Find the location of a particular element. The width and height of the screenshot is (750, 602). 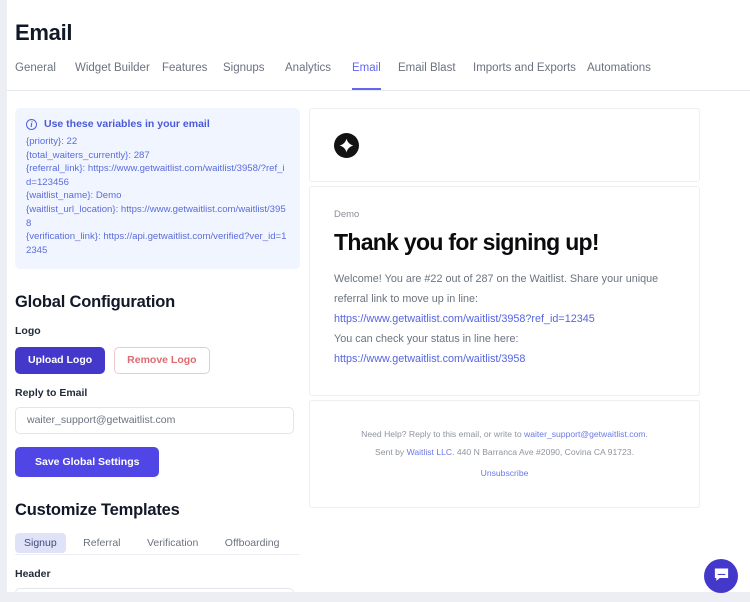

variable-line: {priority}: 22 is located at coordinates (52, 141).